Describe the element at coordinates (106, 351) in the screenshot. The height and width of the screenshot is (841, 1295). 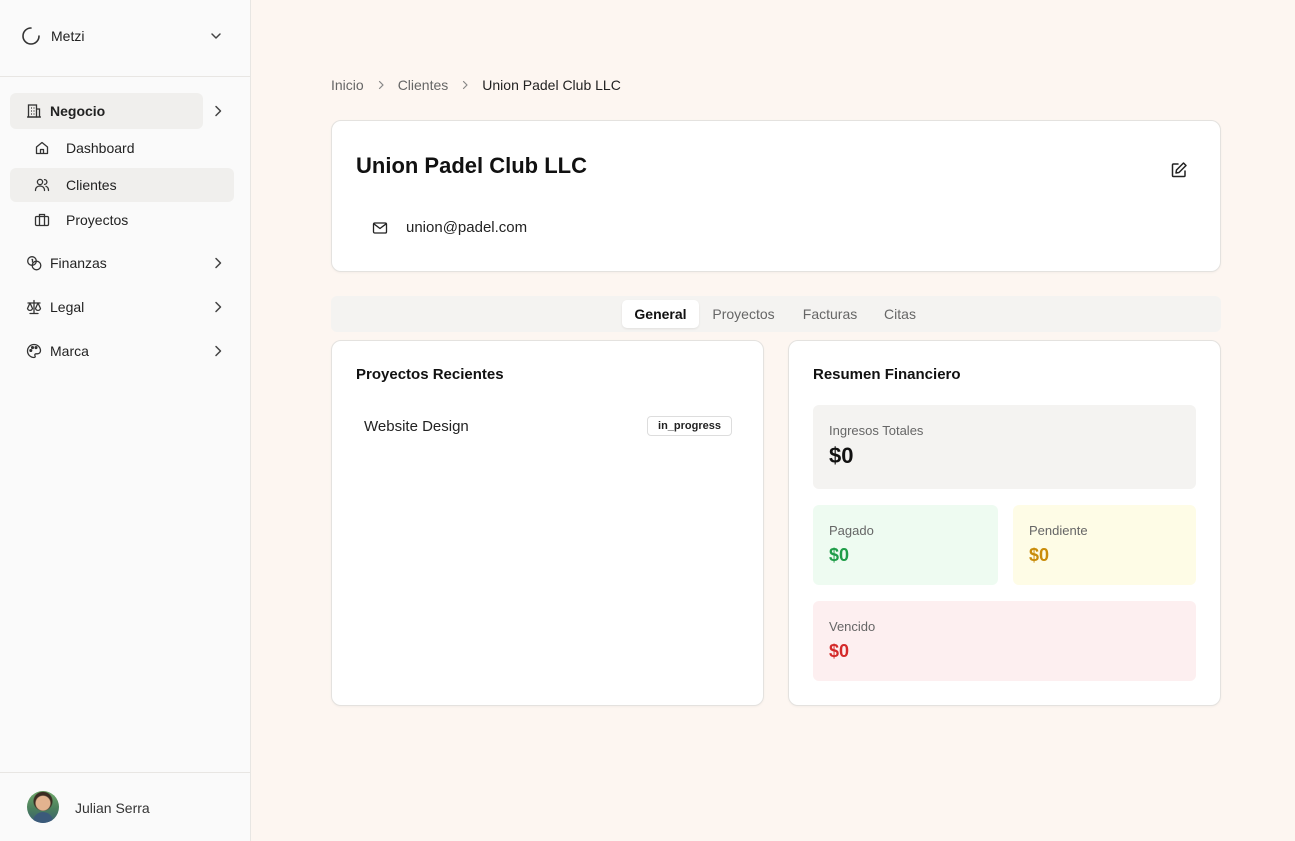
I see `sidebar-group-marca: Marca` at that location.